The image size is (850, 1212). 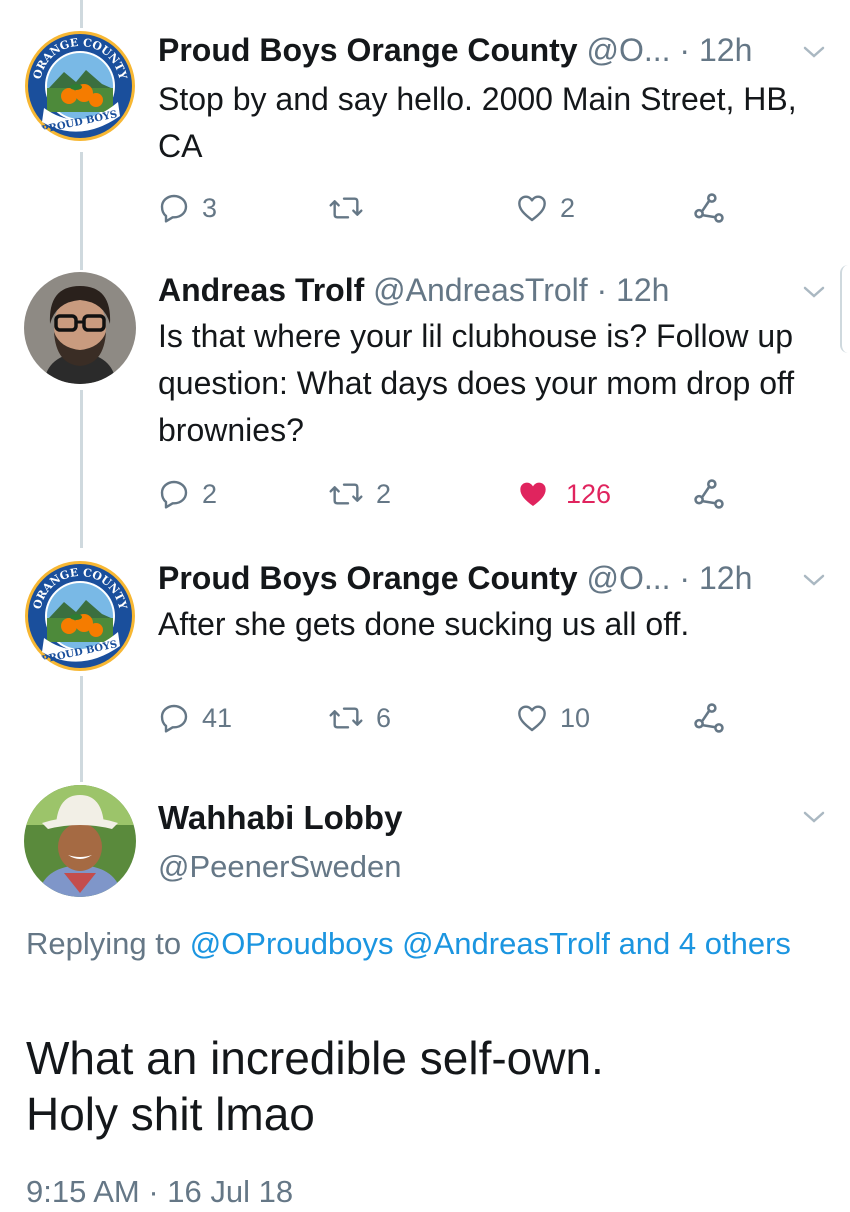 What do you see at coordinates (480, 290) in the screenshot?
I see `author-handle: @AndreasTrolf` at bounding box center [480, 290].